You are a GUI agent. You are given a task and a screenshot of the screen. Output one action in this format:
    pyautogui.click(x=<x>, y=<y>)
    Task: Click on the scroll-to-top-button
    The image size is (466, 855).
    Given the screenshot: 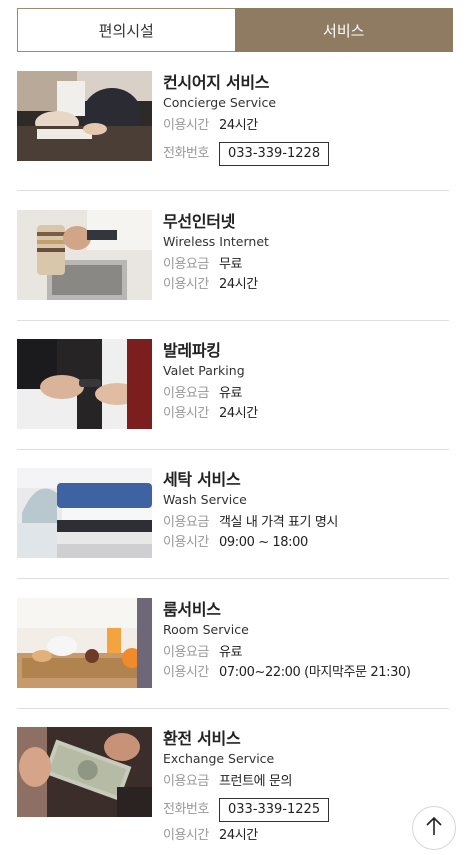 What is the action you would take?
    pyautogui.click(x=434, y=828)
    